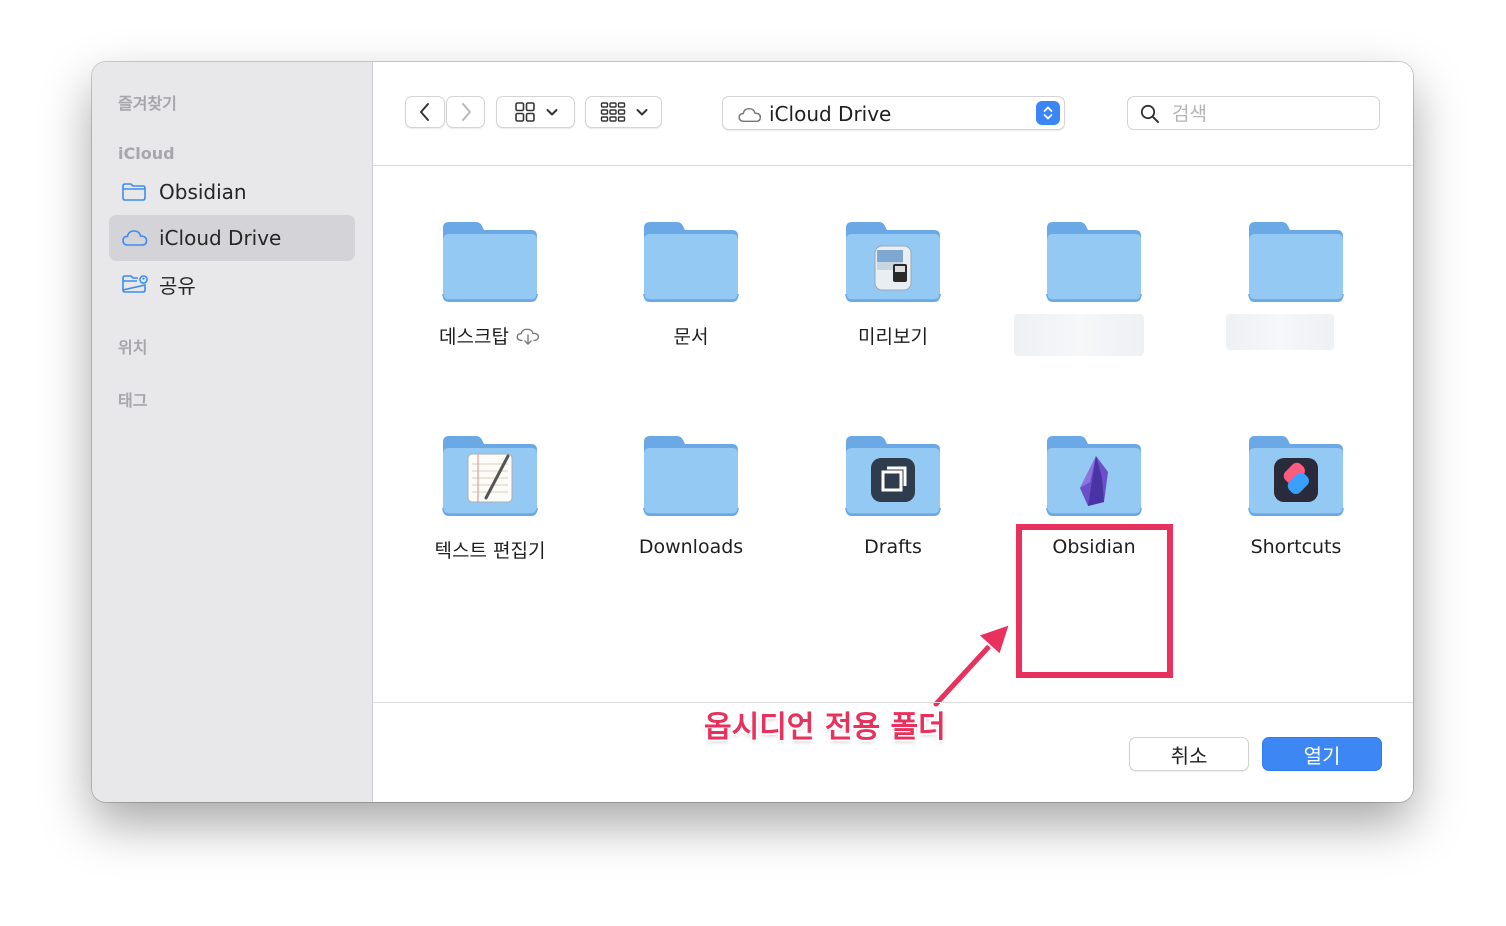  Describe the element at coordinates (1272, 114) in the screenshot. I see `search-input` at that location.